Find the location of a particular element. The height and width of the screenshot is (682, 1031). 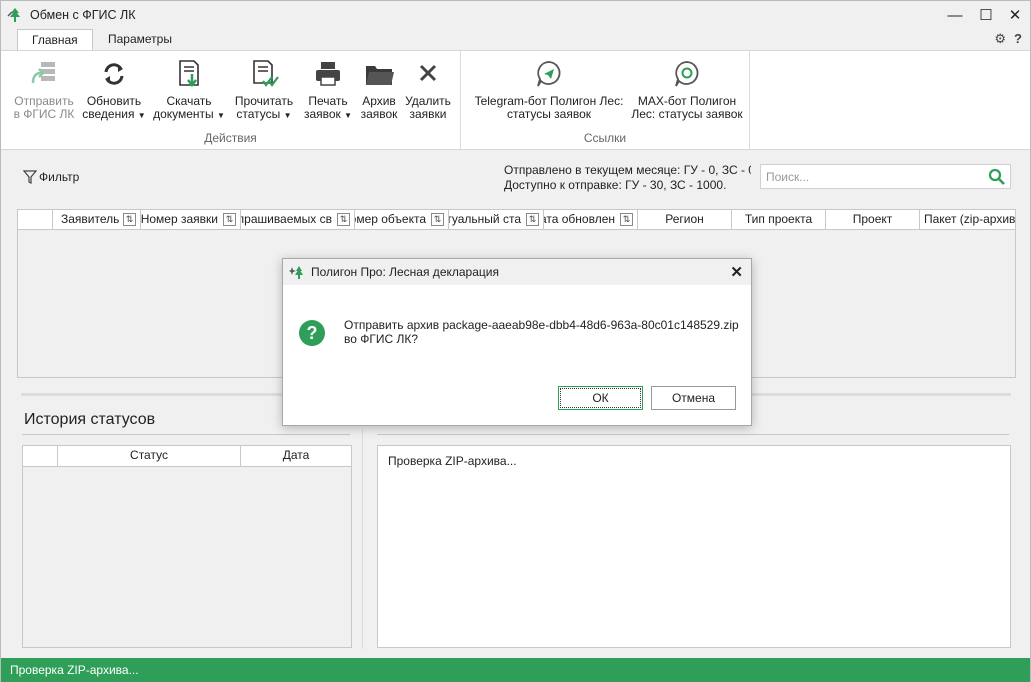

minimize-button: — is located at coordinates (955, 15).